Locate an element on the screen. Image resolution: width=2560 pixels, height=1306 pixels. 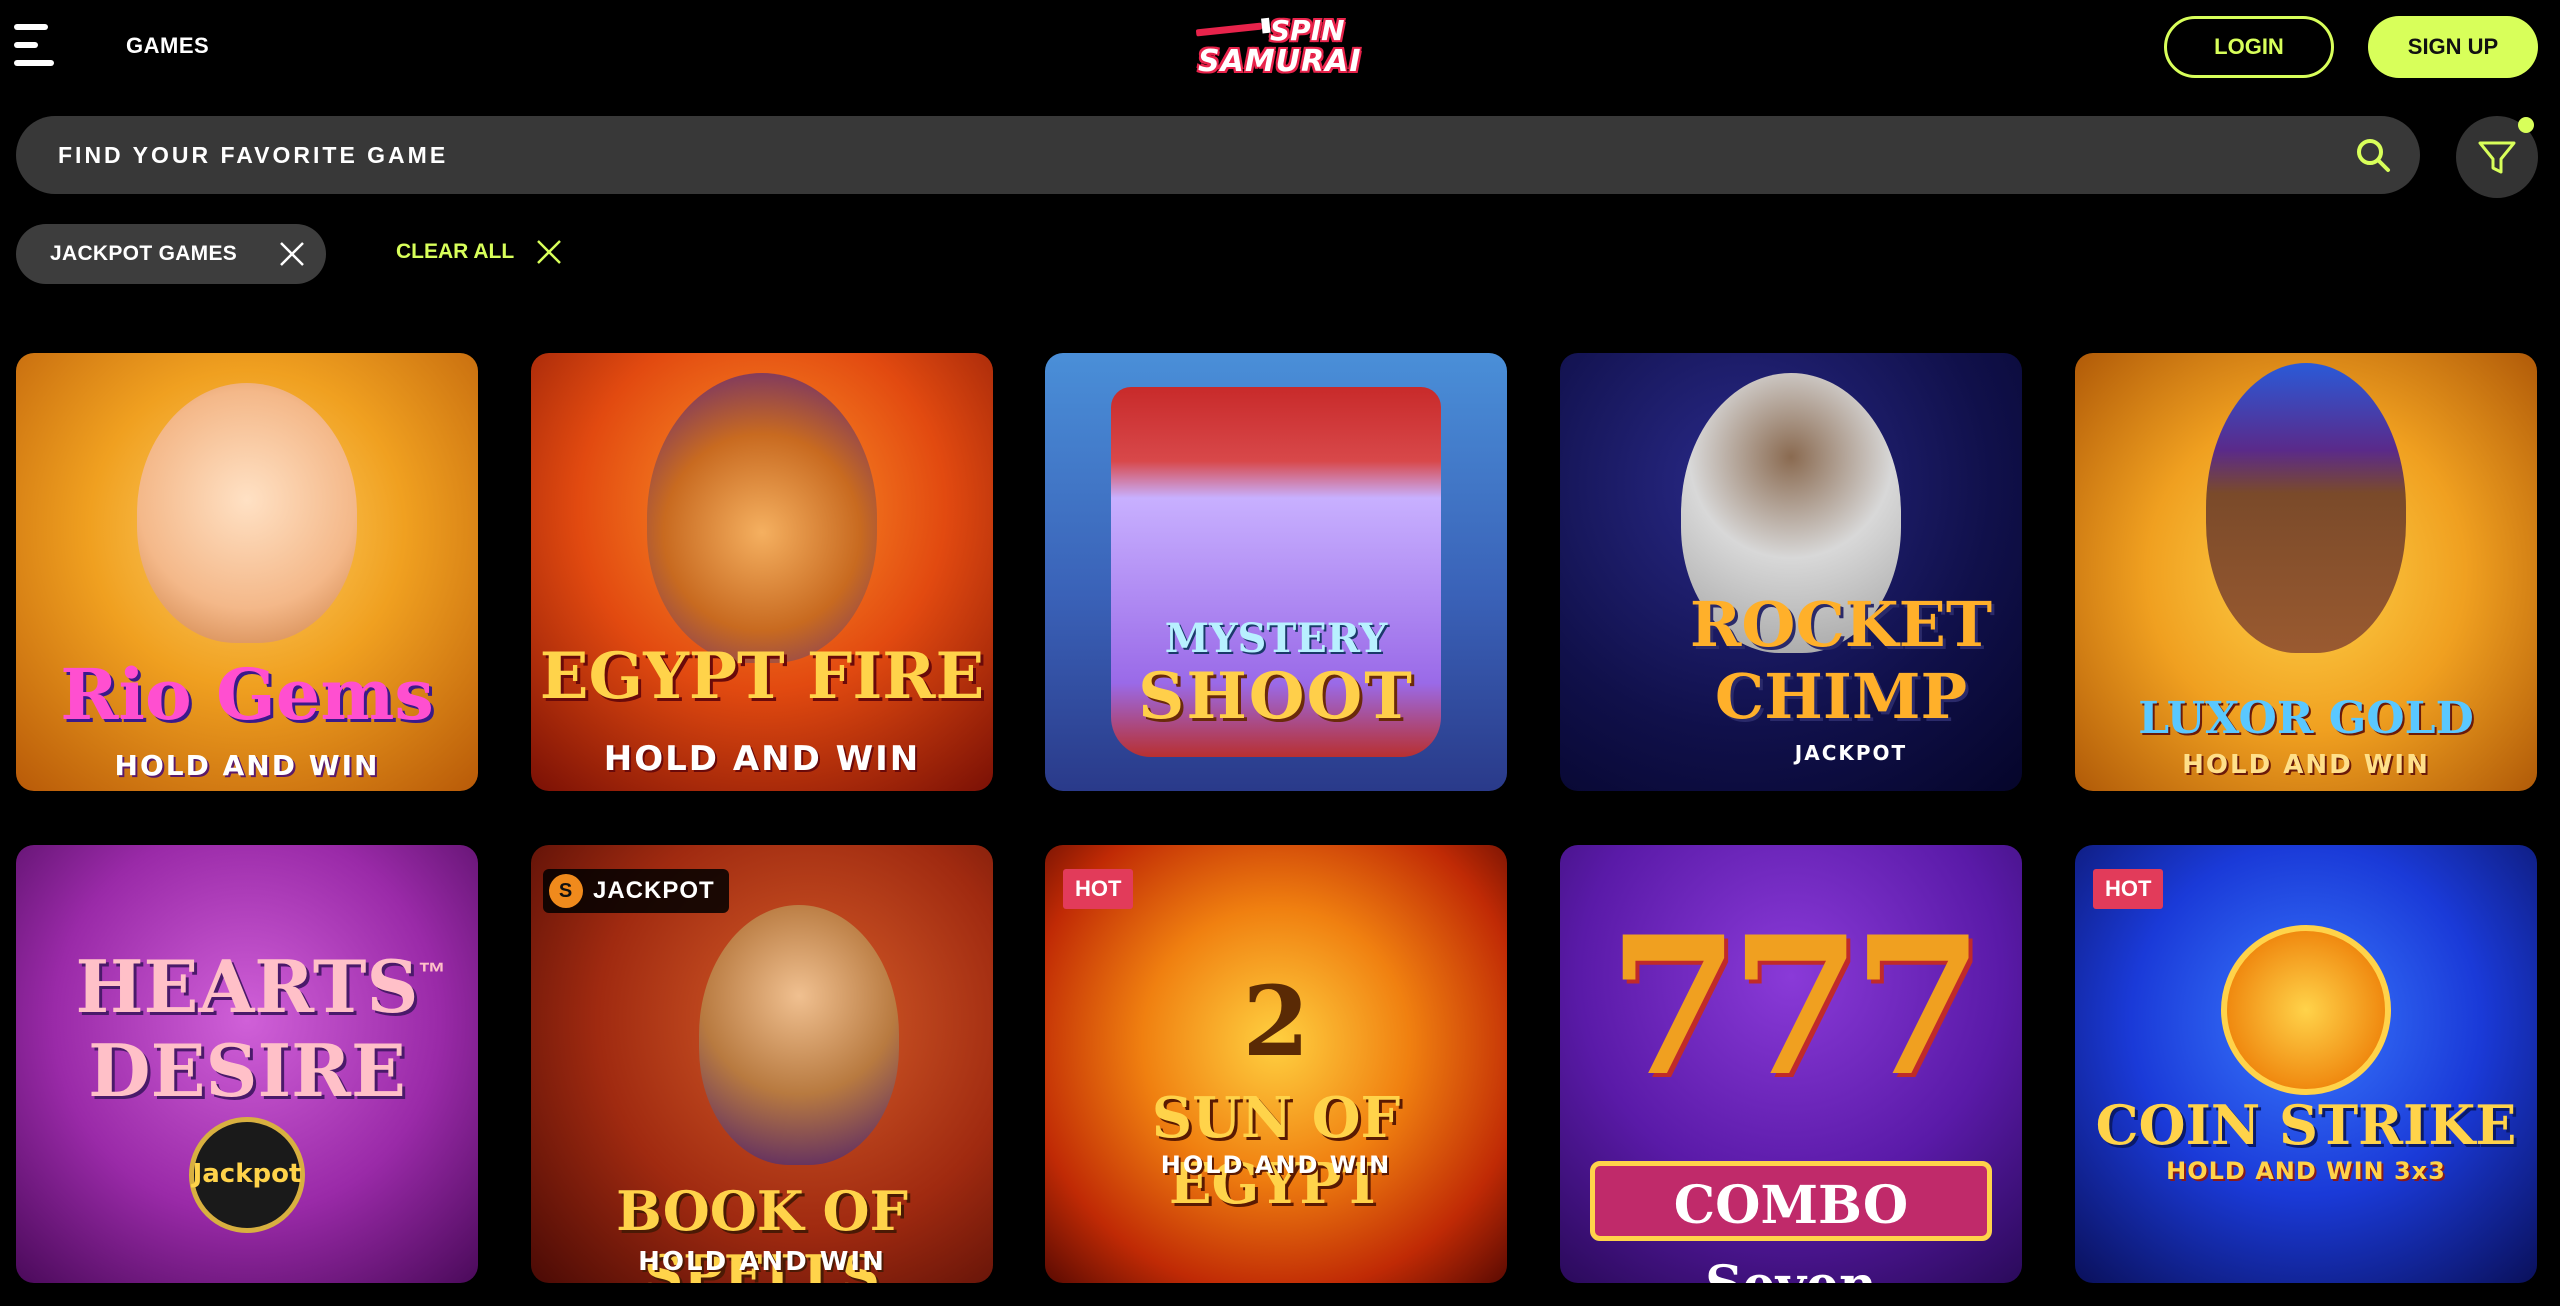
game-tile: 777 COMBO Seven is located at coordinates (1791, 1064).